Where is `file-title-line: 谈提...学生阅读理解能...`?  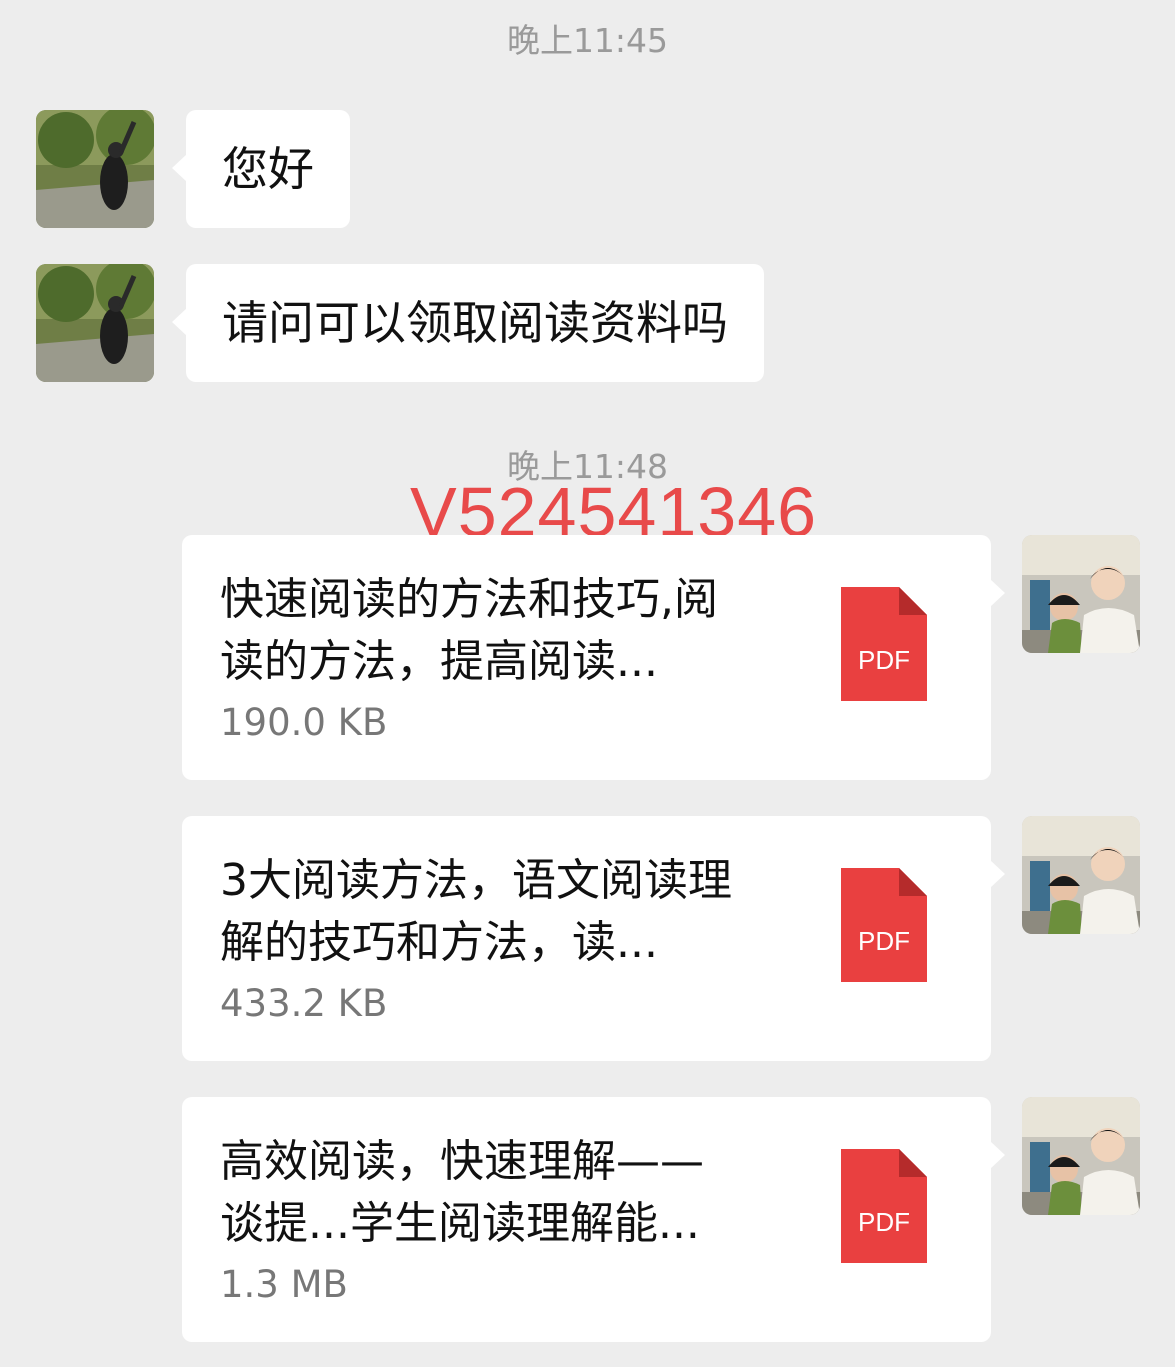 file-title-line: 谈提...学生阅读理解能... is located at coordinates (460, 1223).